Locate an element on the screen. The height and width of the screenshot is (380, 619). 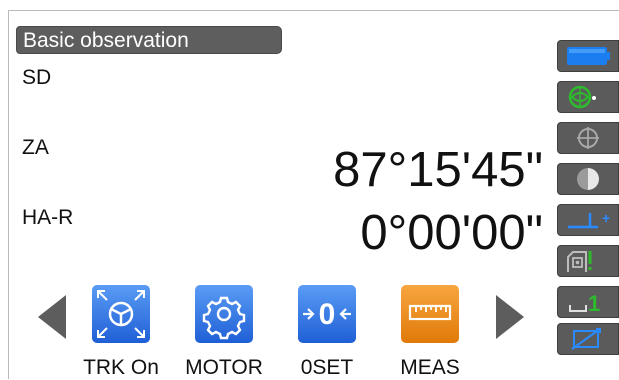
za-value: 87°15'45" is located at coordinates (438, 170).